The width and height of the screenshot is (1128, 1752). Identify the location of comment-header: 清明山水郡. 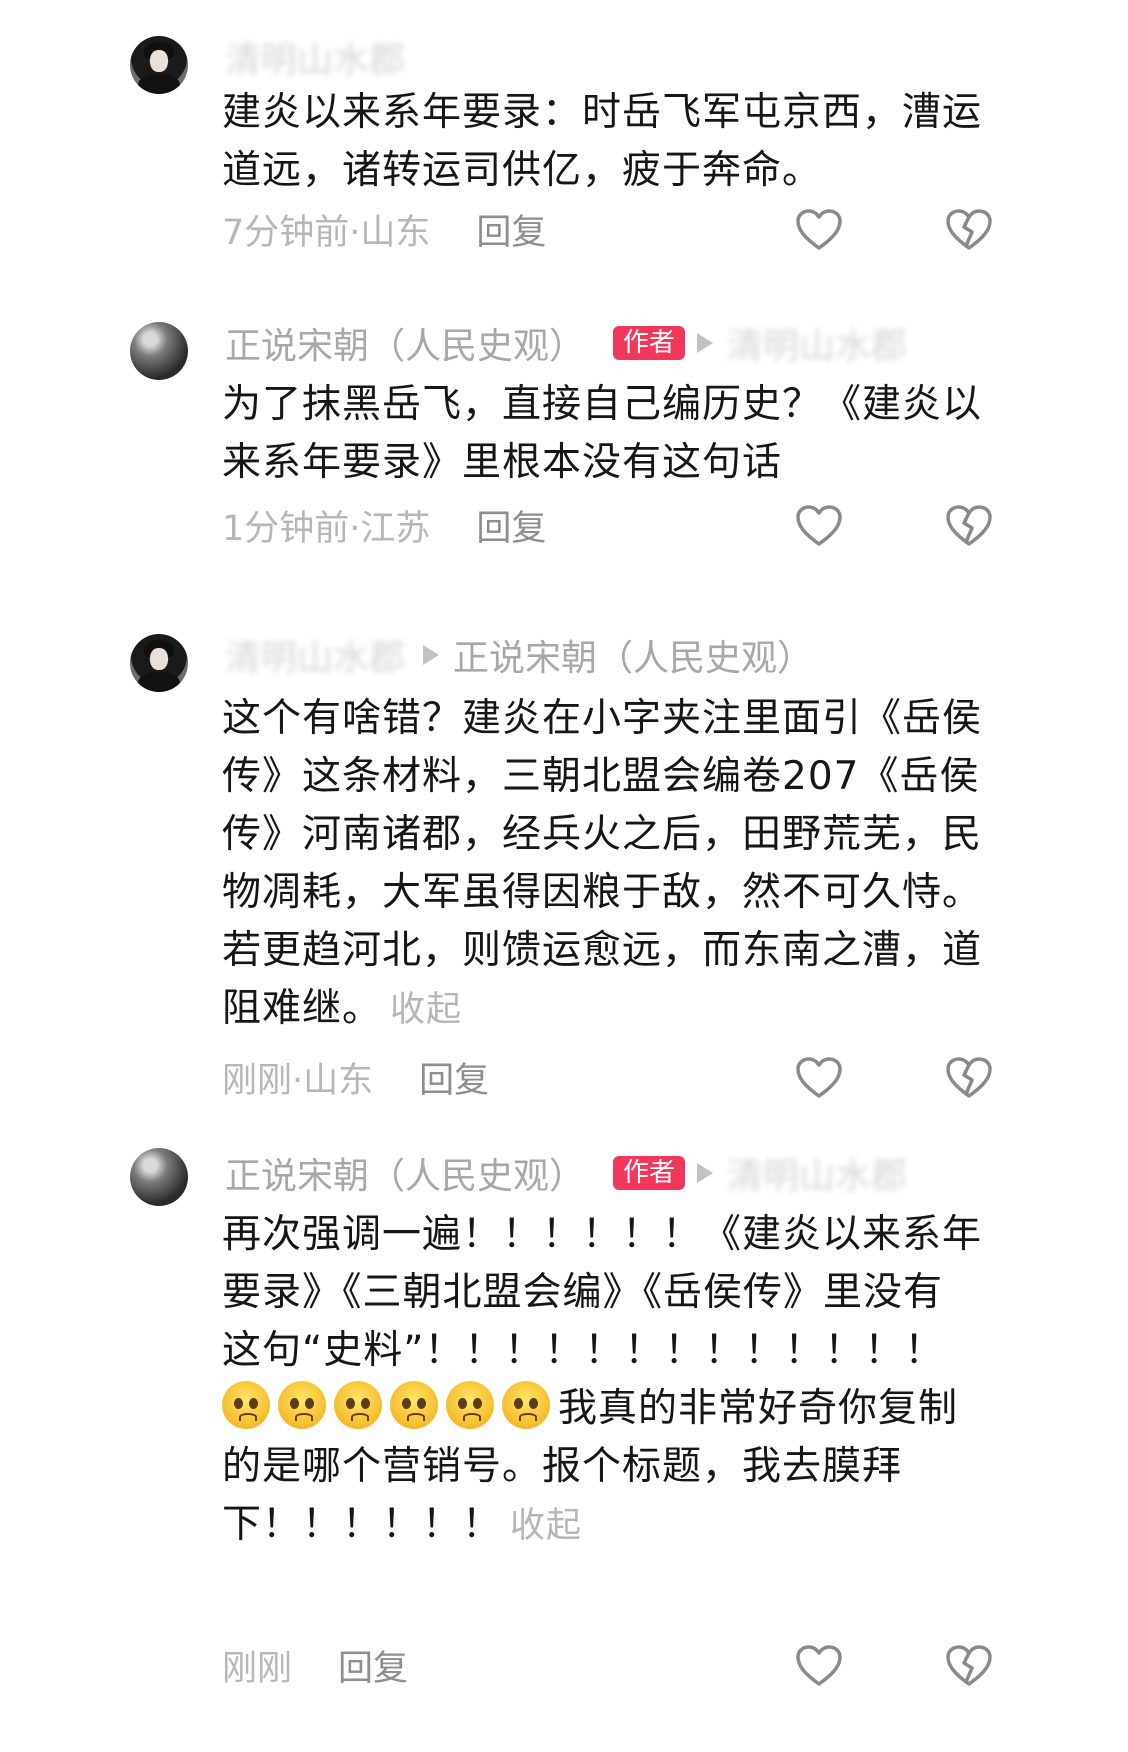
(315, 57).